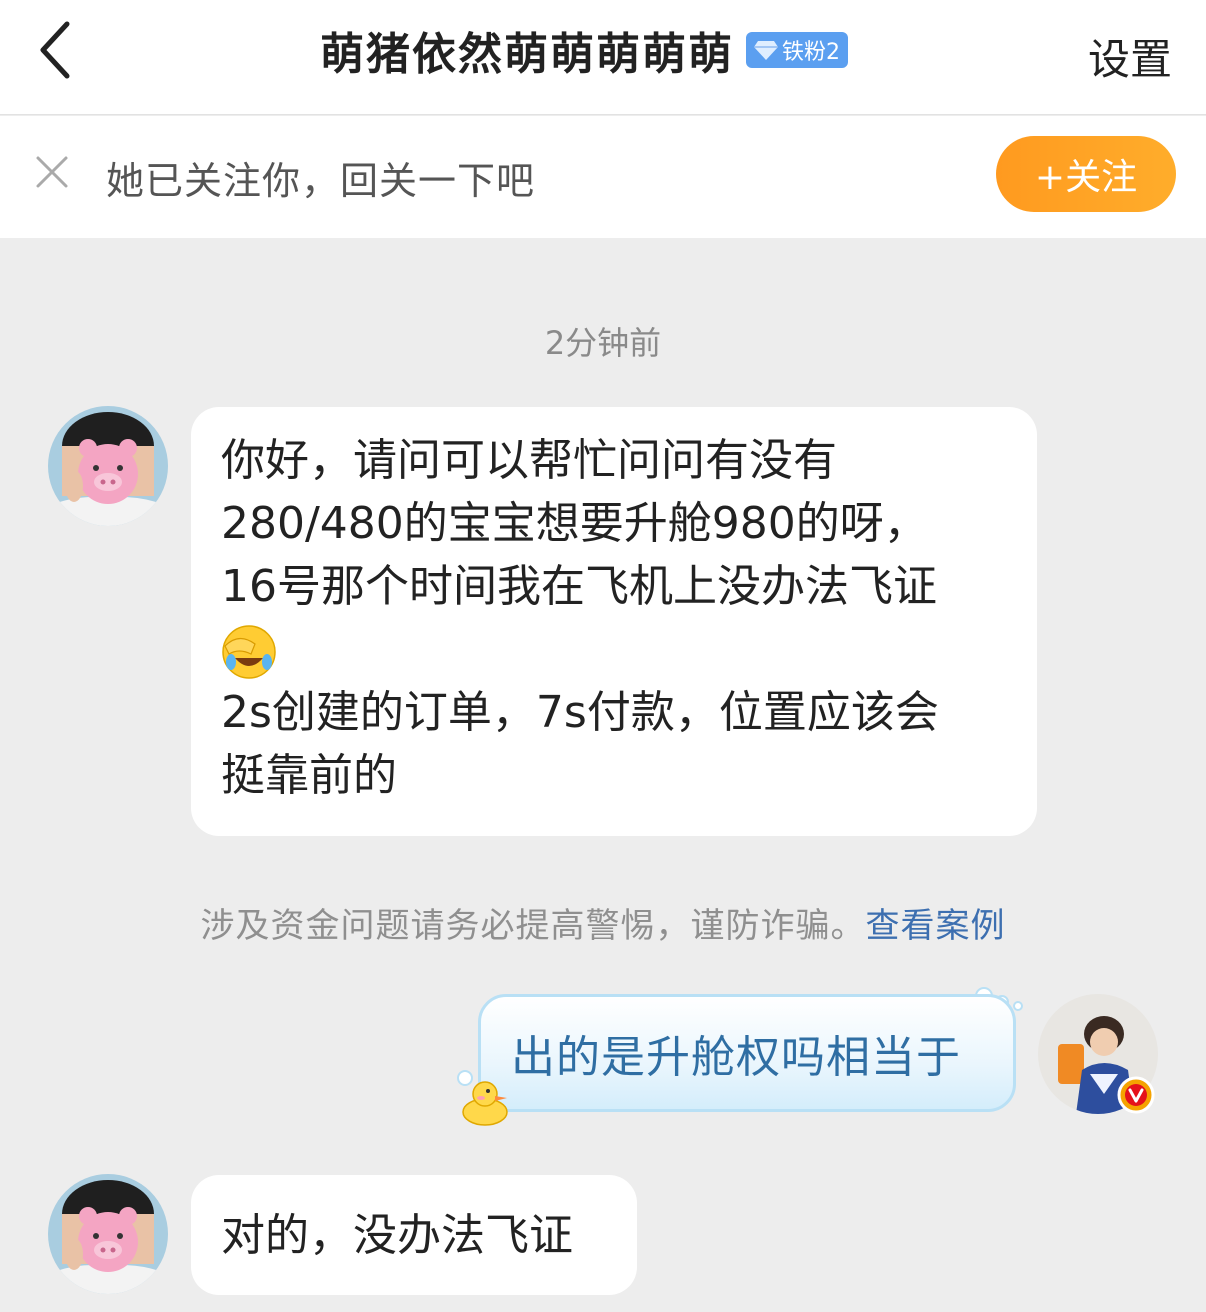 The image size is (1206, 1312). Describe the element at coordinates (614, 649) in the screenshot. I see `facepalm-emoji-line` at that location.